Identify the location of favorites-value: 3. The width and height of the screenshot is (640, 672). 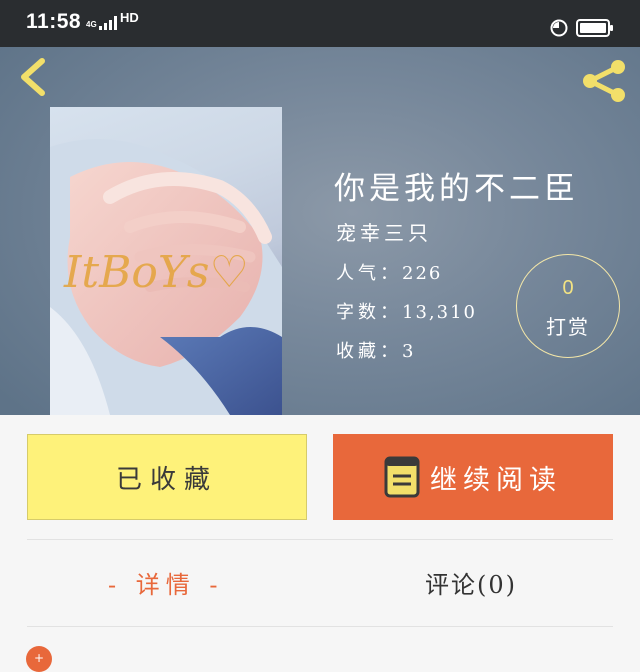
(409, 351).